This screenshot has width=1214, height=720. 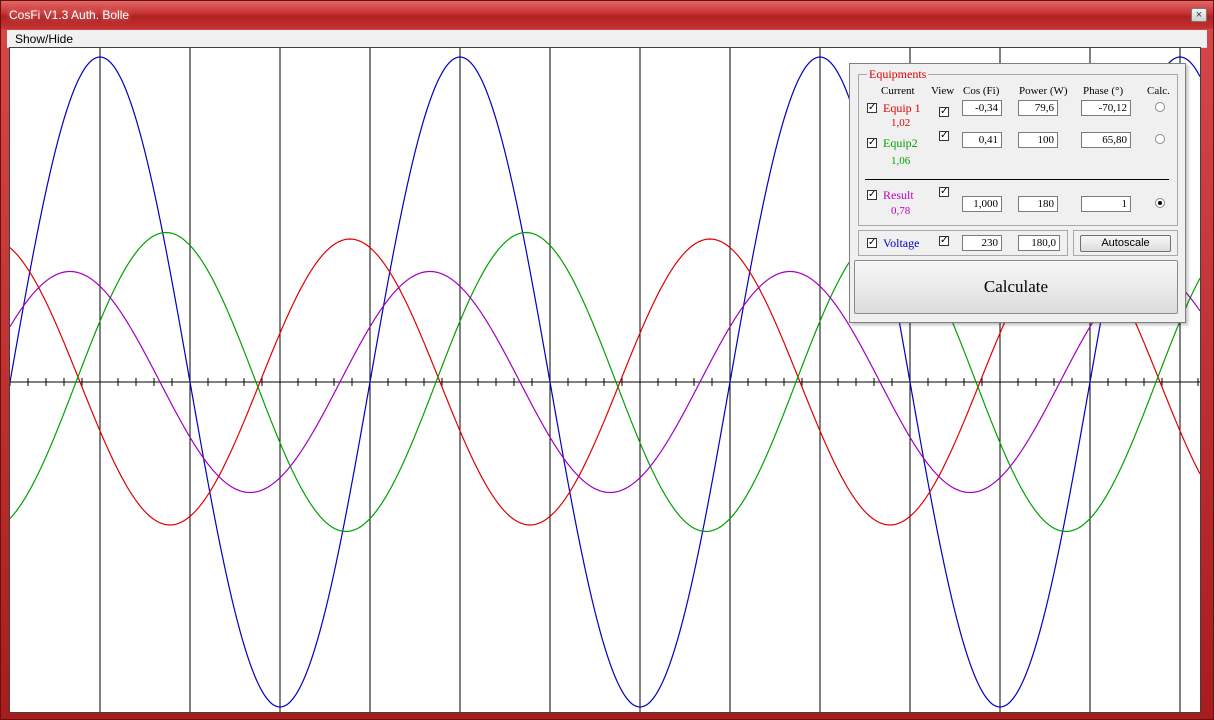 I want to click on equip2-calc-radio, so click(x=1160, y=139).